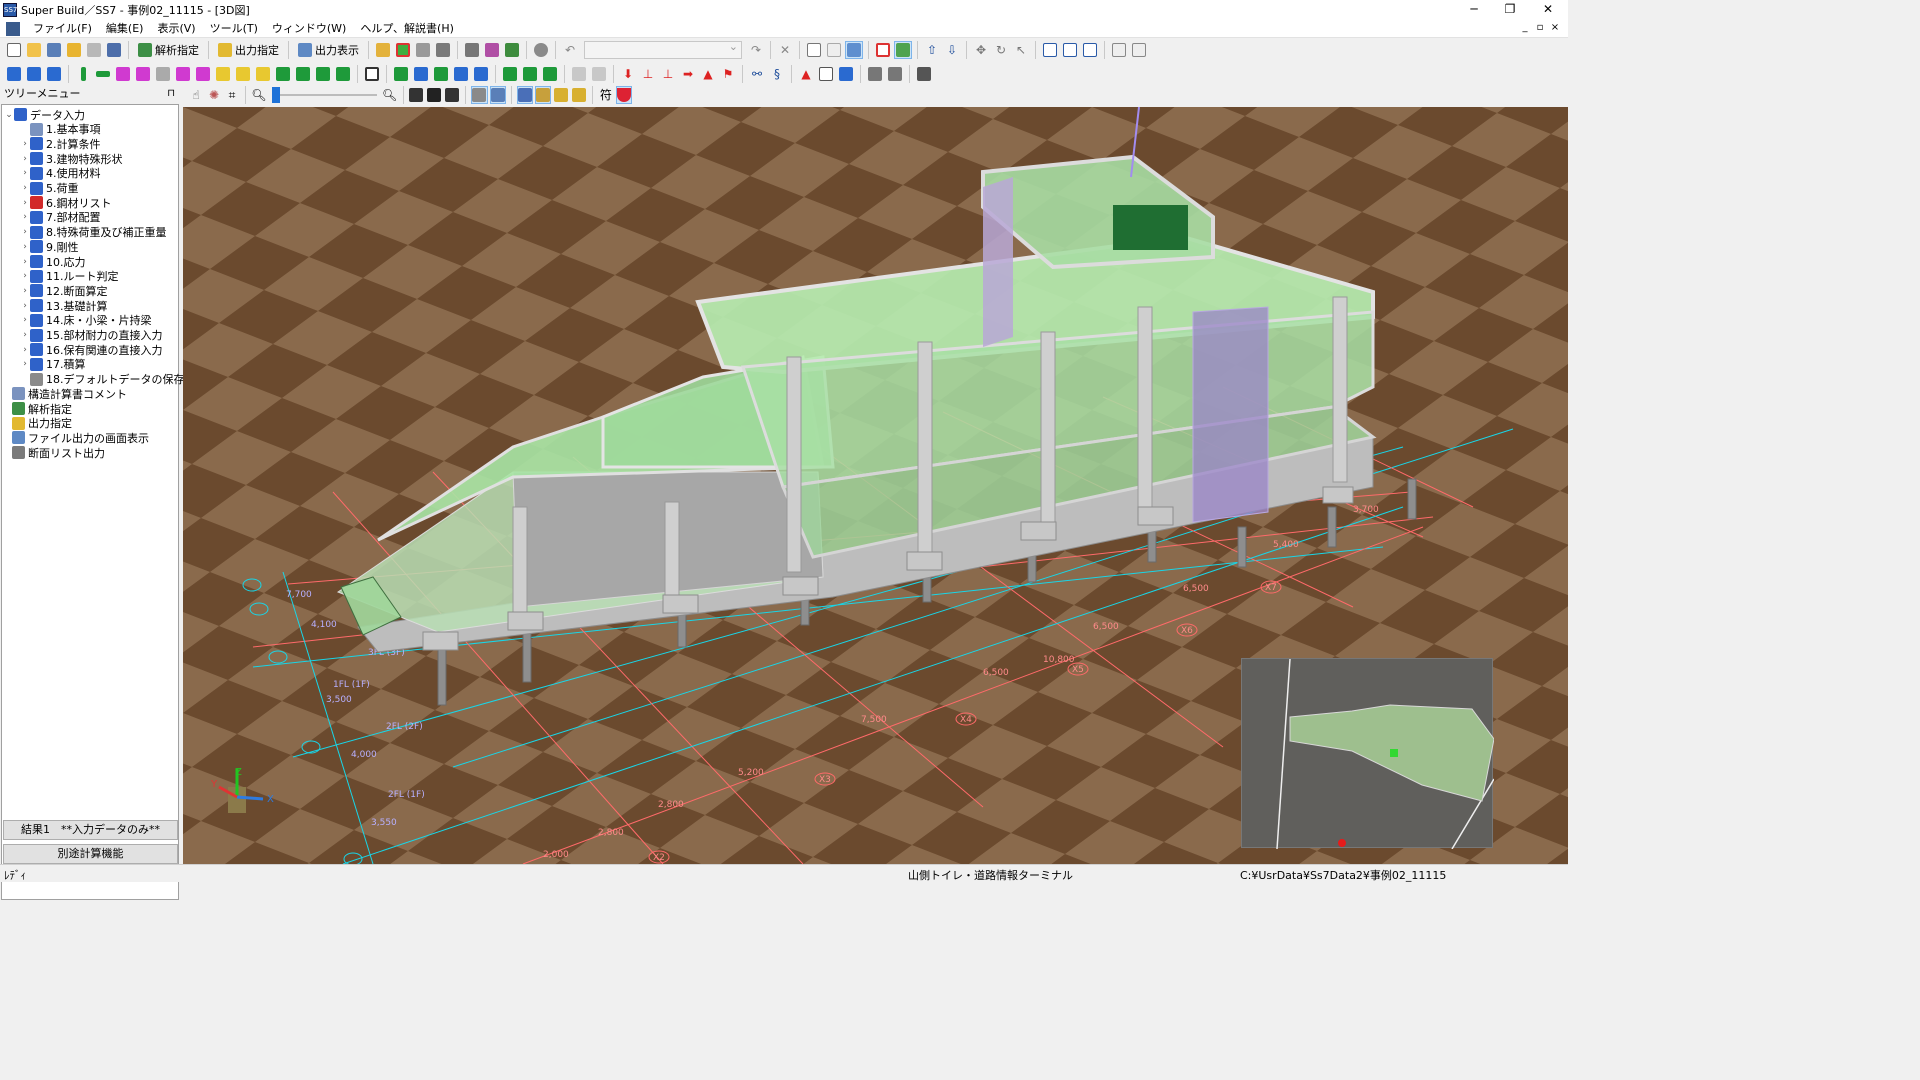 The image size is (1920, 1080). What do you see at coordinates (599, 74) in the screenshot?
I see `mirror-icon` at bounding box center [599, 74].